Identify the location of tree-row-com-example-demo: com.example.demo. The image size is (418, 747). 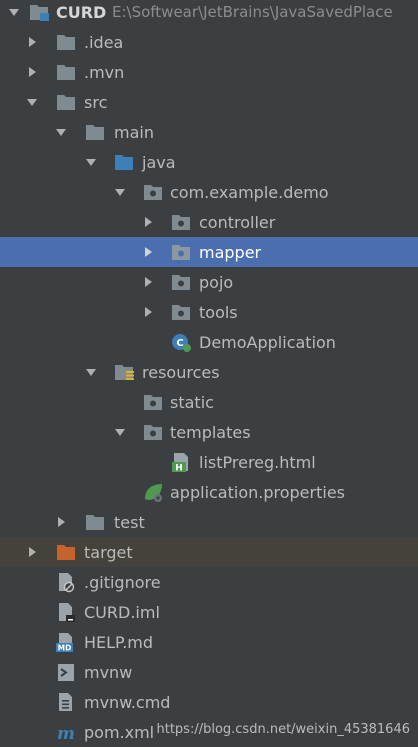
(209, 192).